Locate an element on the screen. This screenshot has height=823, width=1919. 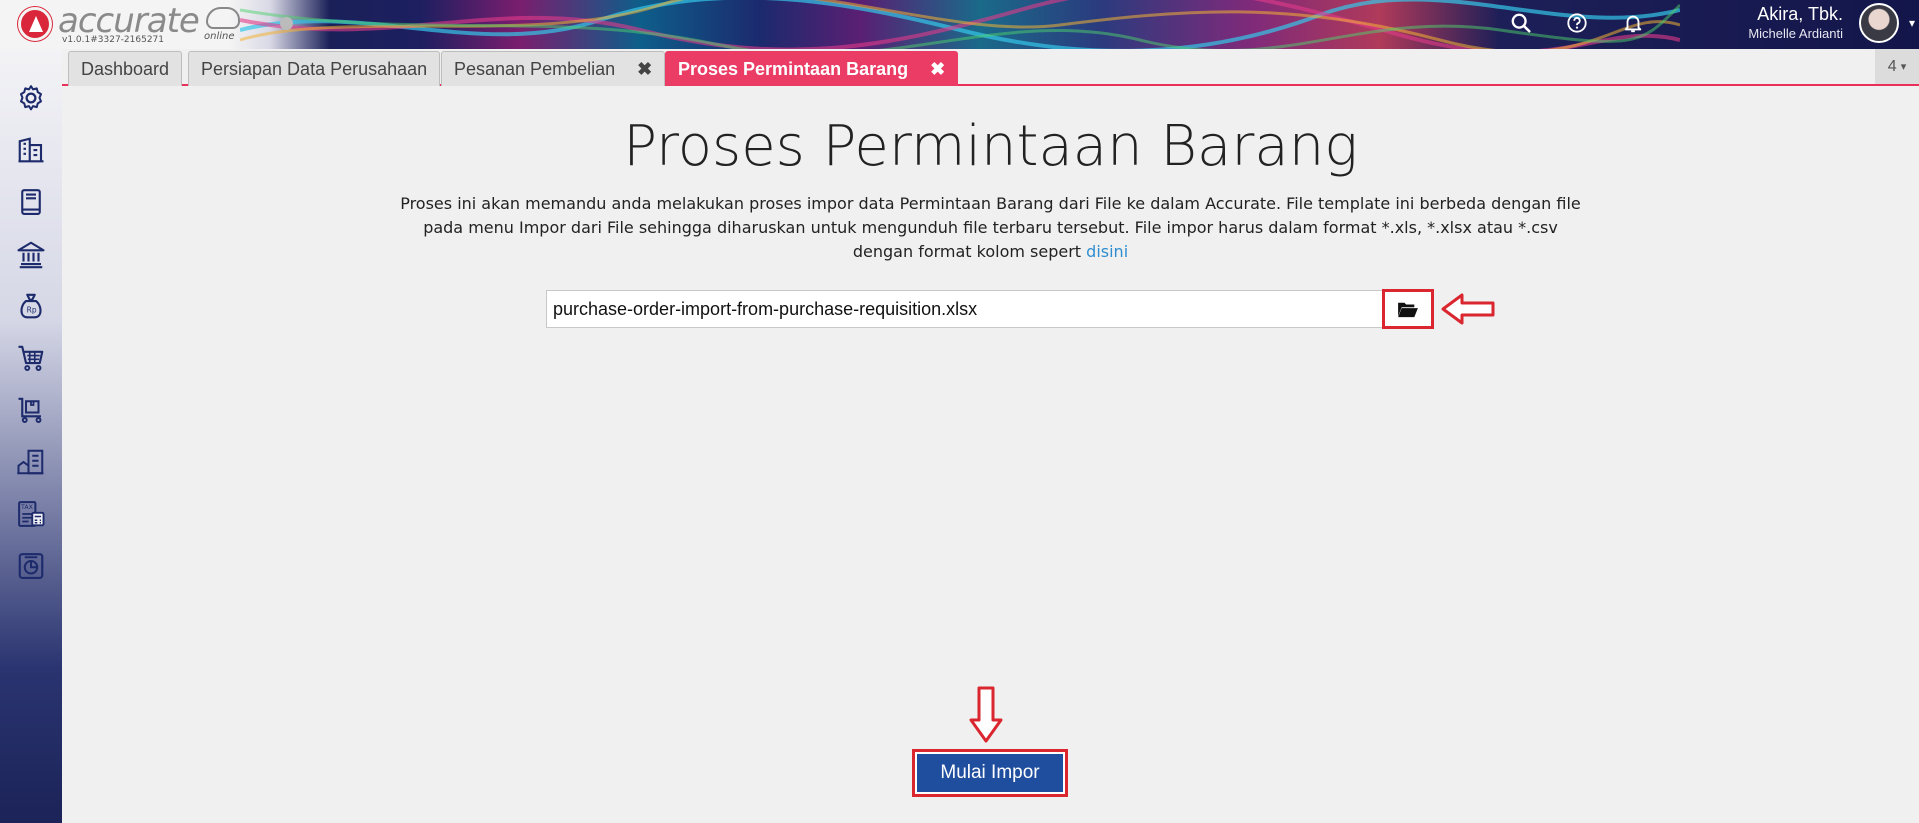
tab-label: Pesanan Pembelian is located at coordinates (535, 68).